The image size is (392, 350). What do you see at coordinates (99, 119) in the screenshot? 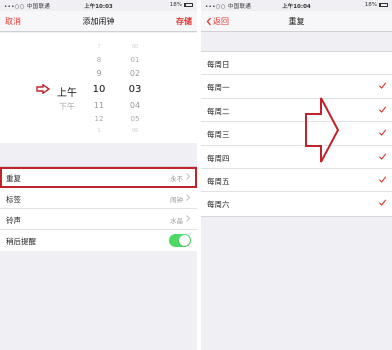
I see `hour-option: 12` at bounding box center [99, 119].